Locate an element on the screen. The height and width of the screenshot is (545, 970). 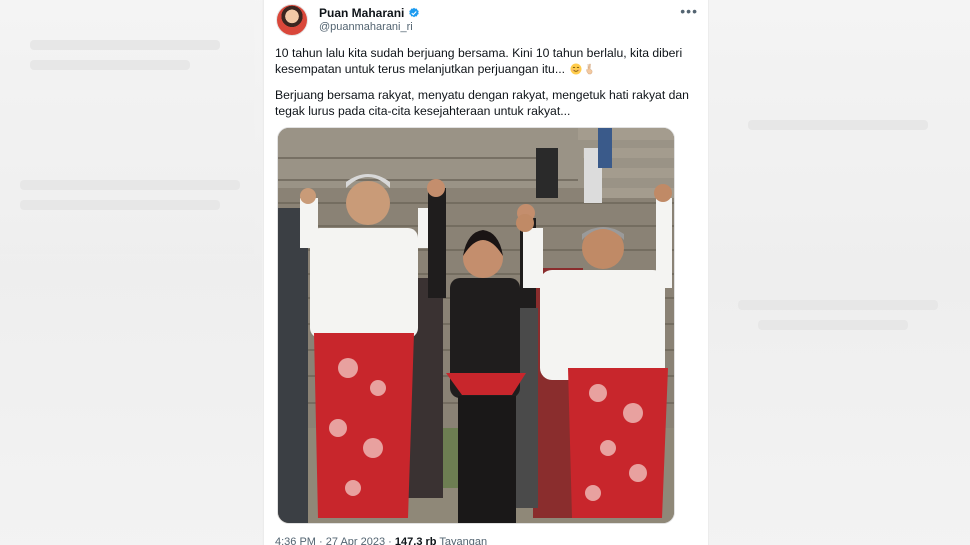
smiling-face-icon is located at coordinates (576, 69).